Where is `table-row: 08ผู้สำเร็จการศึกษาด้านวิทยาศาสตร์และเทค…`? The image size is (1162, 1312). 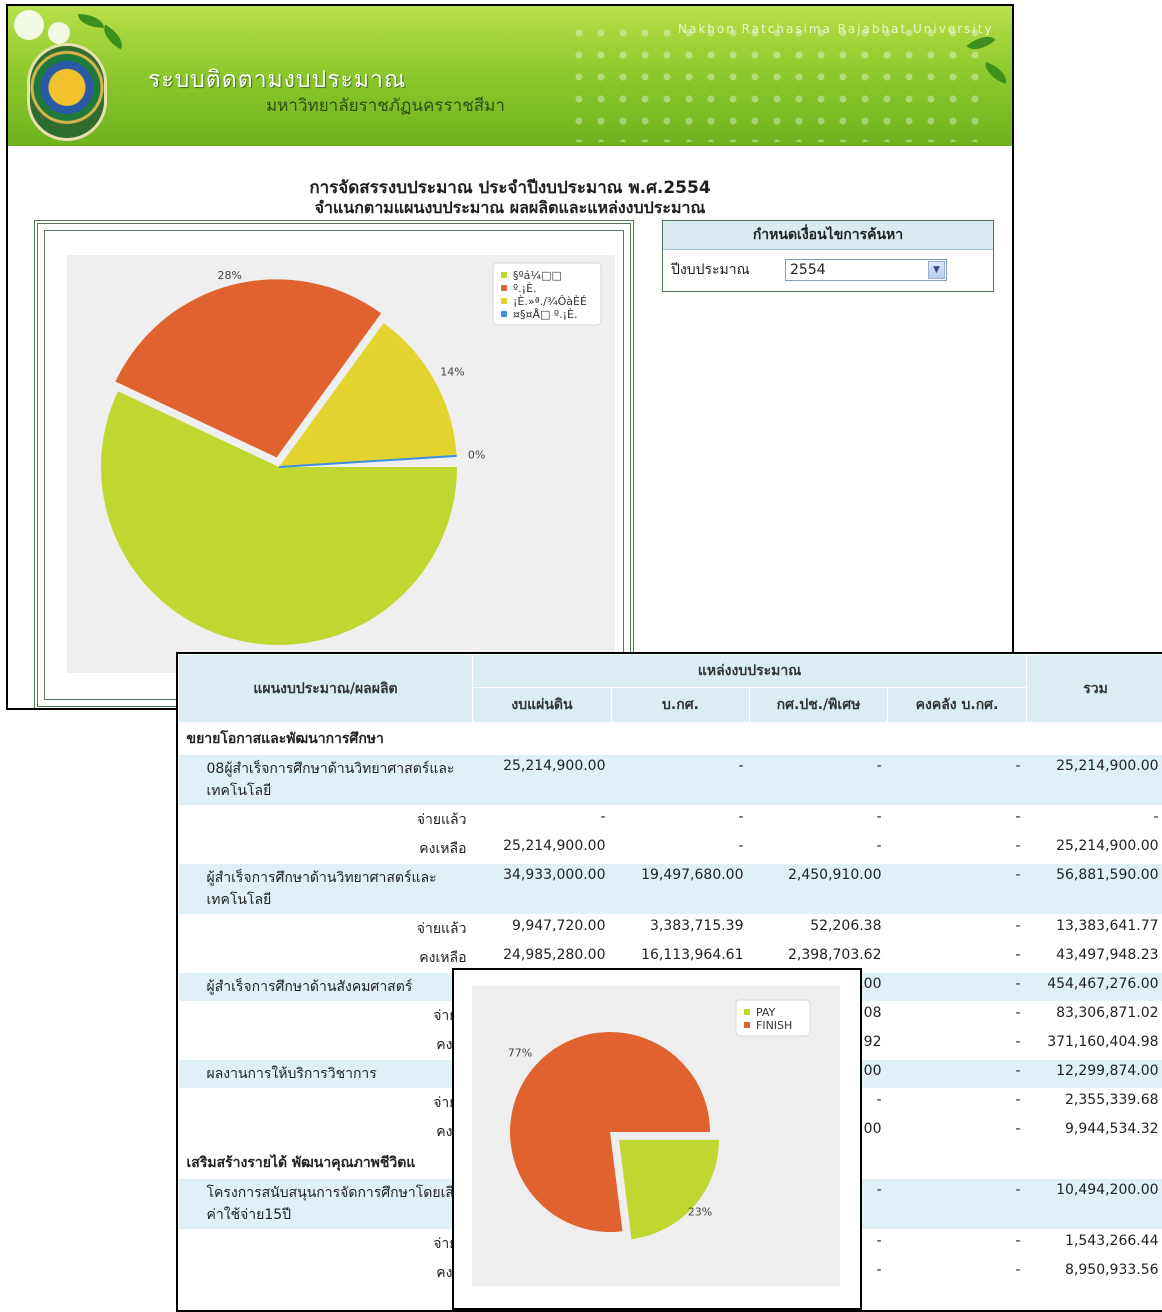
table-row: 08ผู้สำเร็จการศึกษาด้านวิทยาศาสตร์และเทค… is located at coordinates (670, 780).